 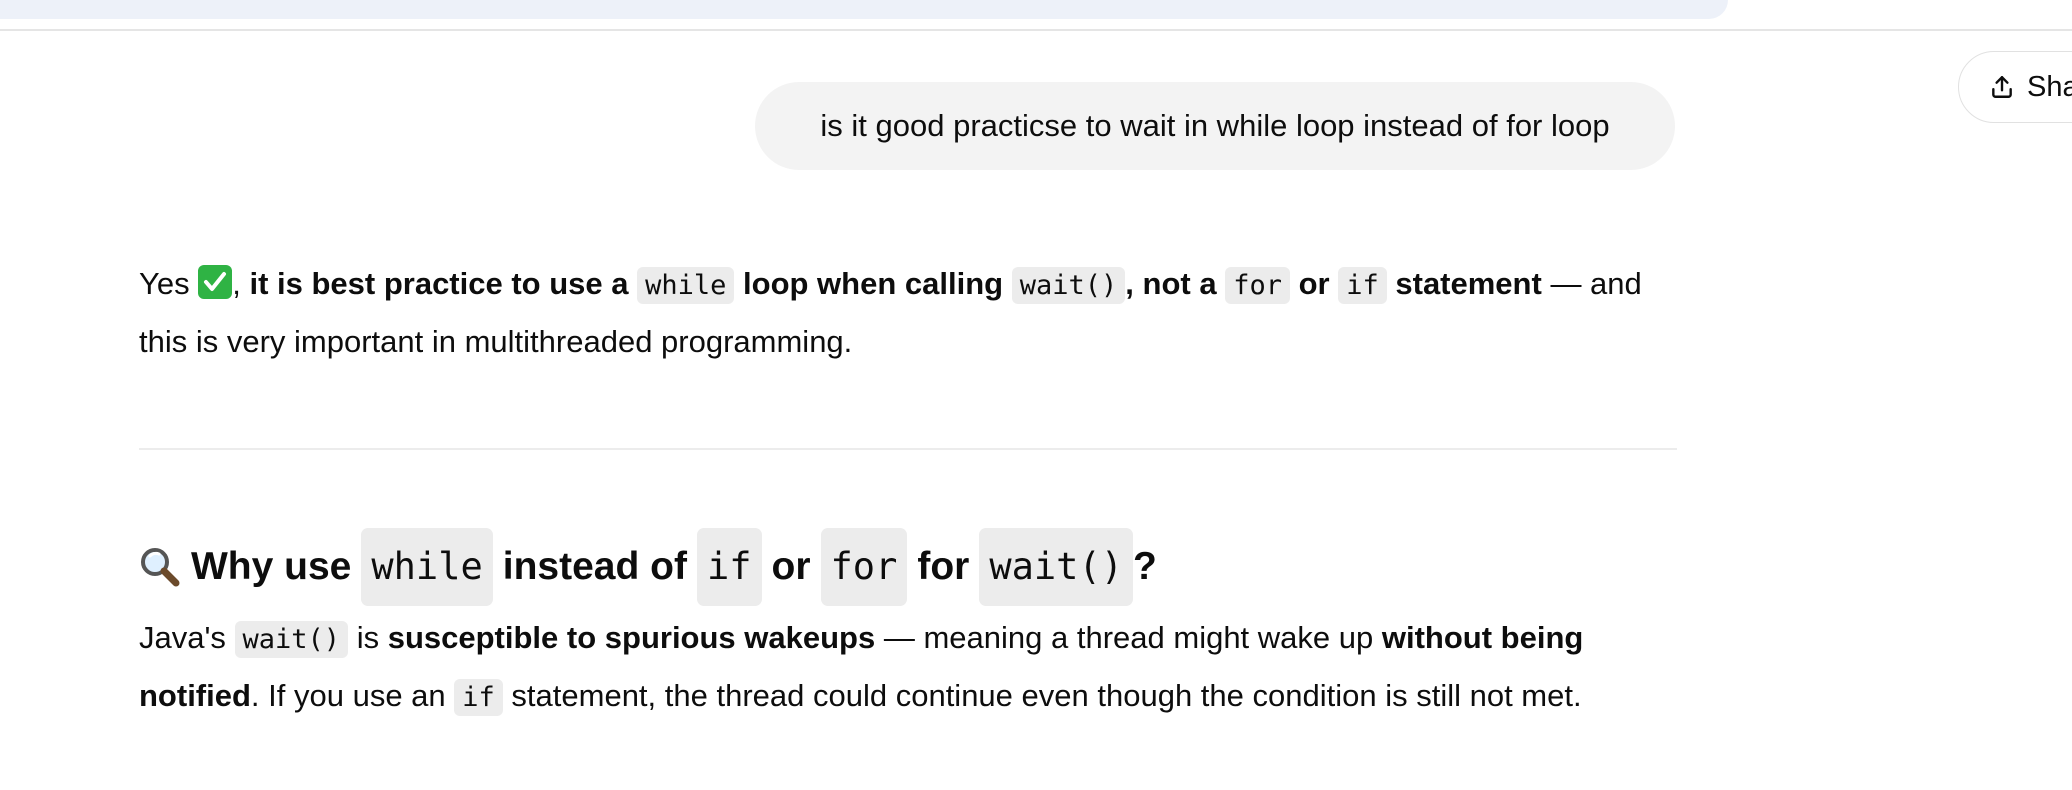 What do you see at coordinates (368, 637) in the screenshot?
I see `answer-text: is` at bounding box center [368, 637].